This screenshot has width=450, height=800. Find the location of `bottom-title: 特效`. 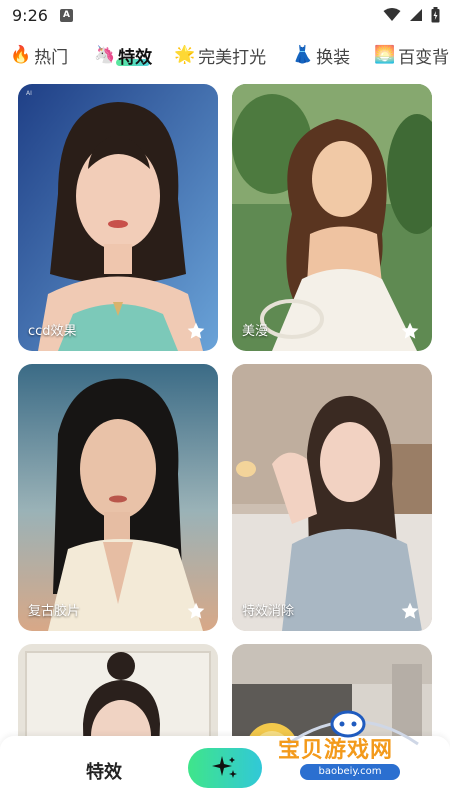

bottom-title: 特效 is located at coordinates (104, 772).